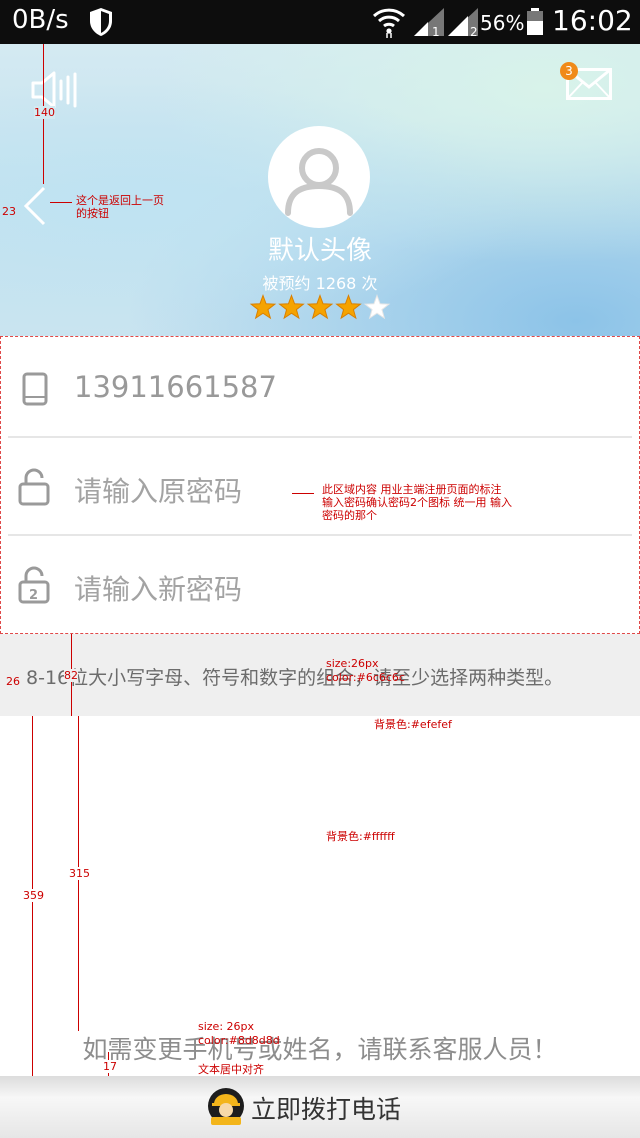  I want to click on battery-icon, so click(535, 21).